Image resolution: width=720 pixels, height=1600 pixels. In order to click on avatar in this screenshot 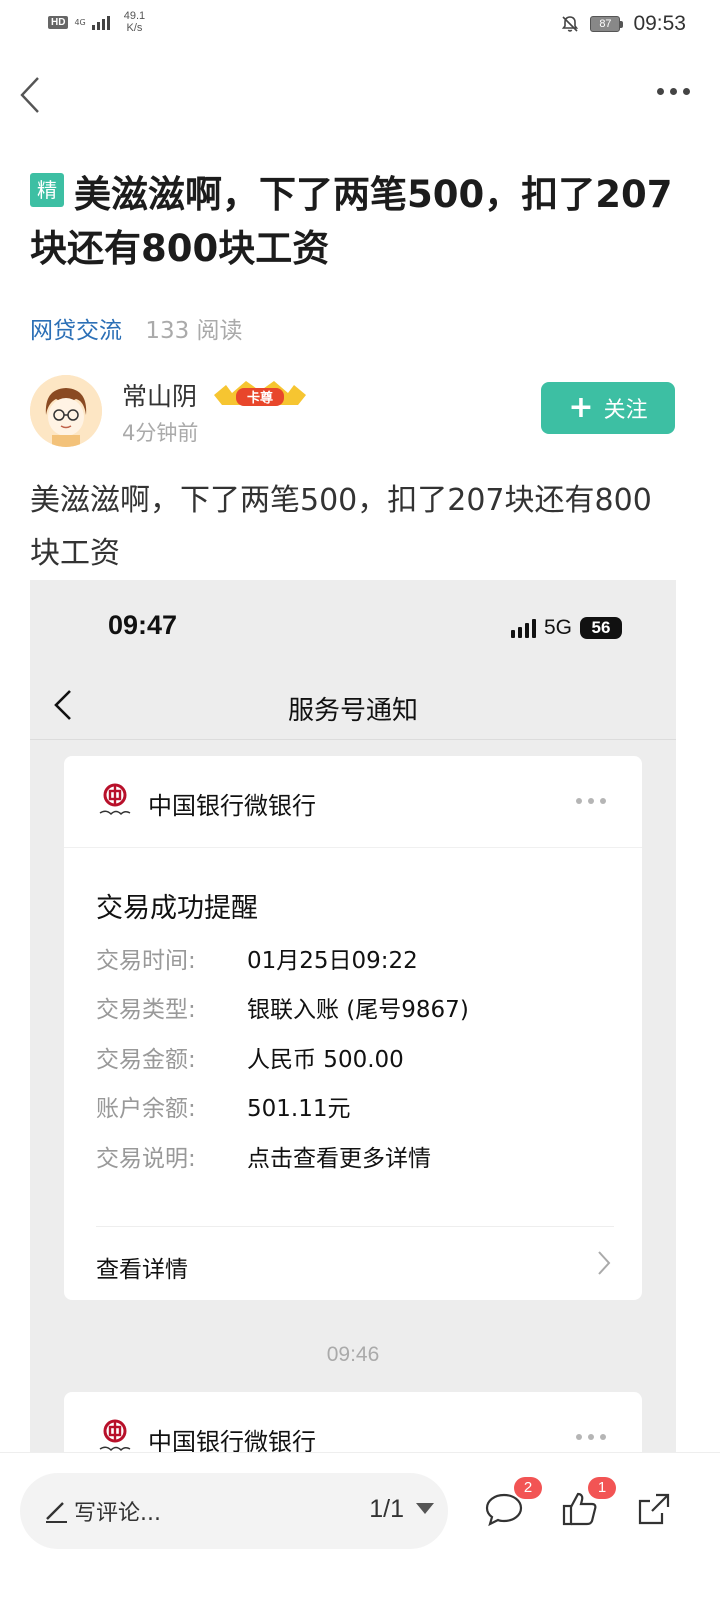, I will do `click(66, 411)`.